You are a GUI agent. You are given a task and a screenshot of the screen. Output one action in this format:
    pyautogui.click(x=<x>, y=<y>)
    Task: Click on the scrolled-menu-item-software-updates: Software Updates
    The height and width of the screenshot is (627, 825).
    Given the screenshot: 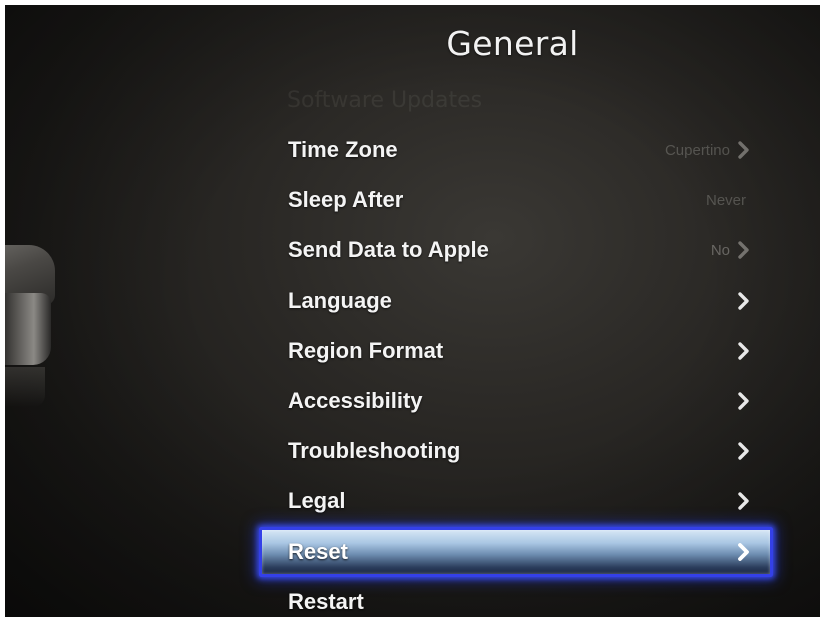 What is the action you would take?
    pyautogui.click(x=384, y=101)
    